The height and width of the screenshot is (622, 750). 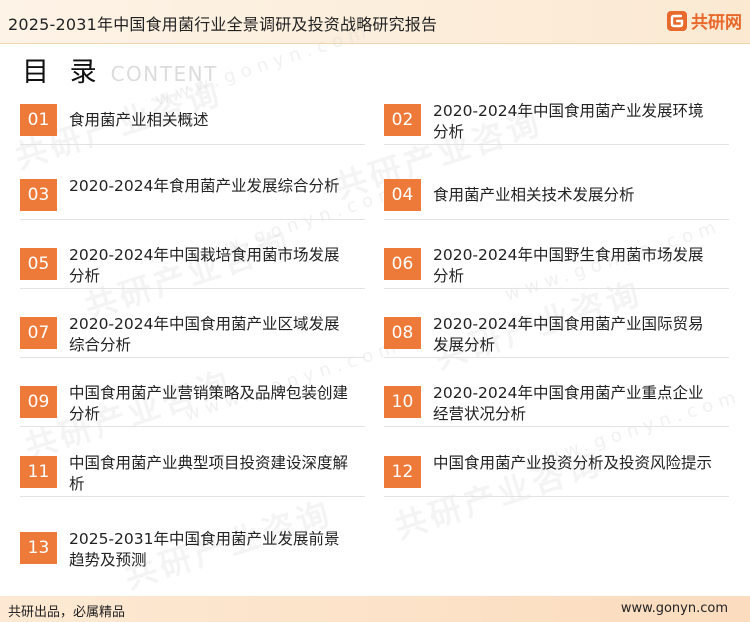 What do you see at coordinates (716, 23) in the screenshot?
I see `brand-name: 共研网` at bounding box center [716, 23].